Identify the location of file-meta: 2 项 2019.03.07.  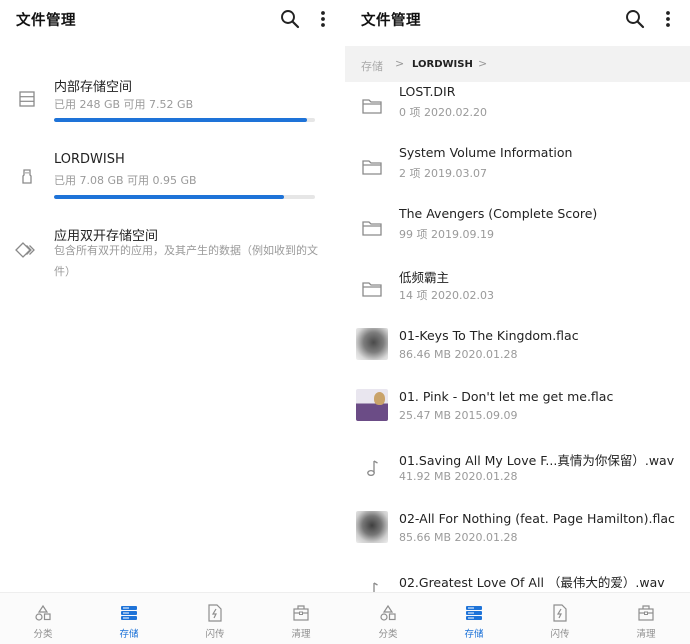
(443, 173).